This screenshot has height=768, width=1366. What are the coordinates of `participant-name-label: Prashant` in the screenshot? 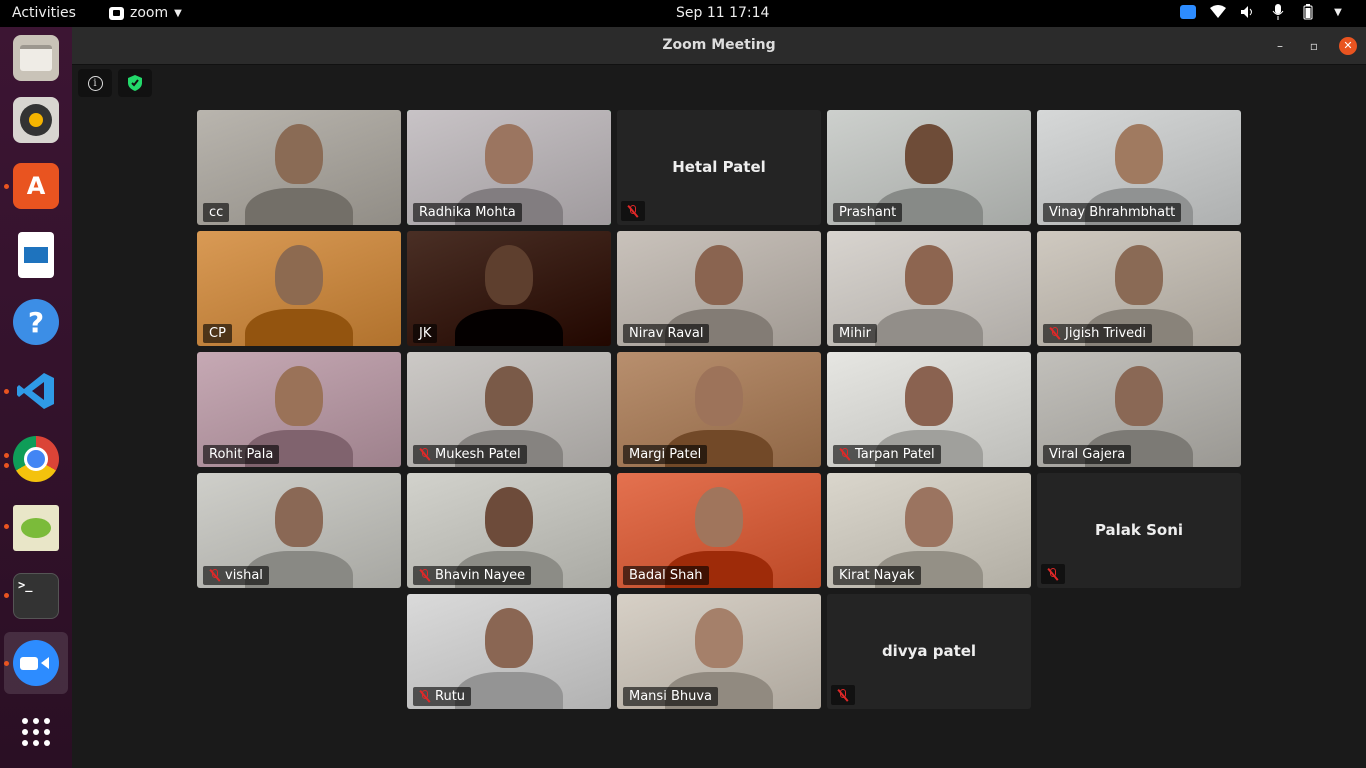 It's located at (868, 212).